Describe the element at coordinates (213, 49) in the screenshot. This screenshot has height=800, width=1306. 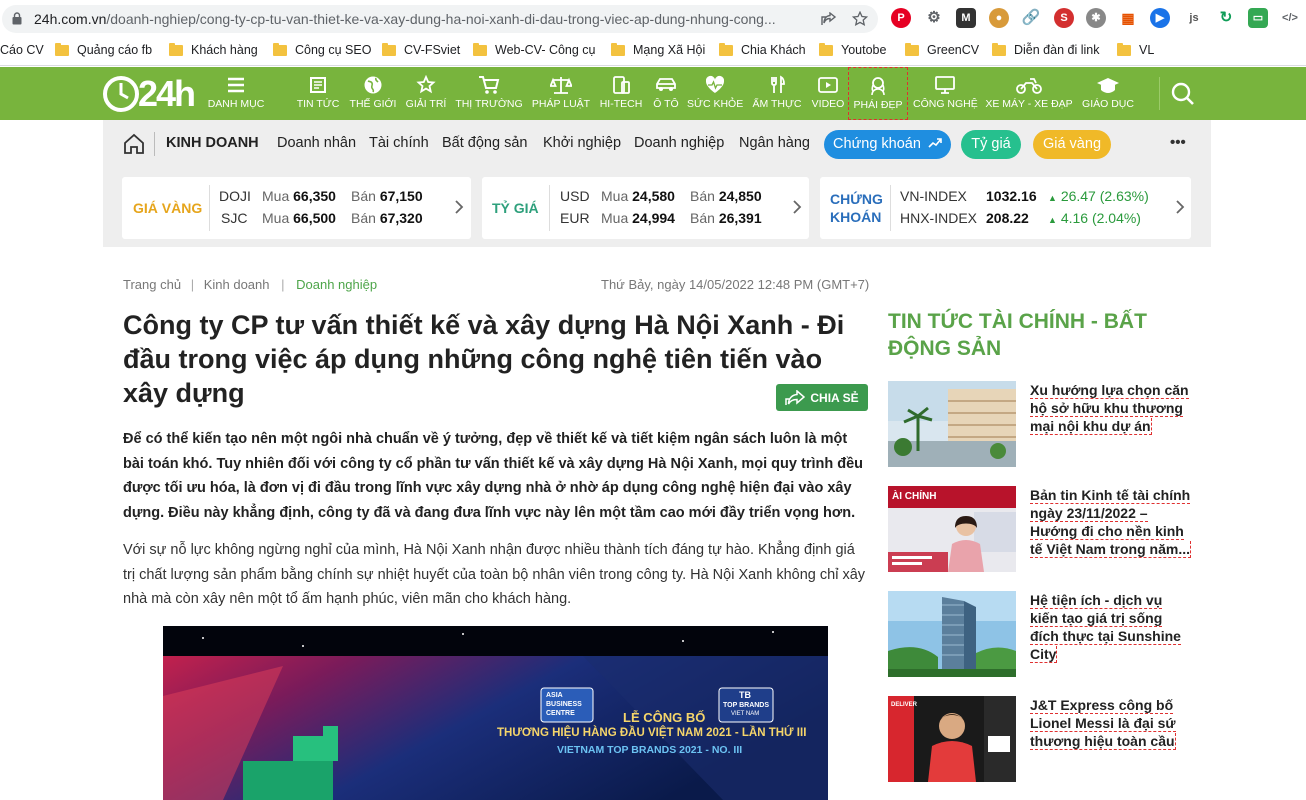
I see `bookmark-item: Khách hàng` at that location.